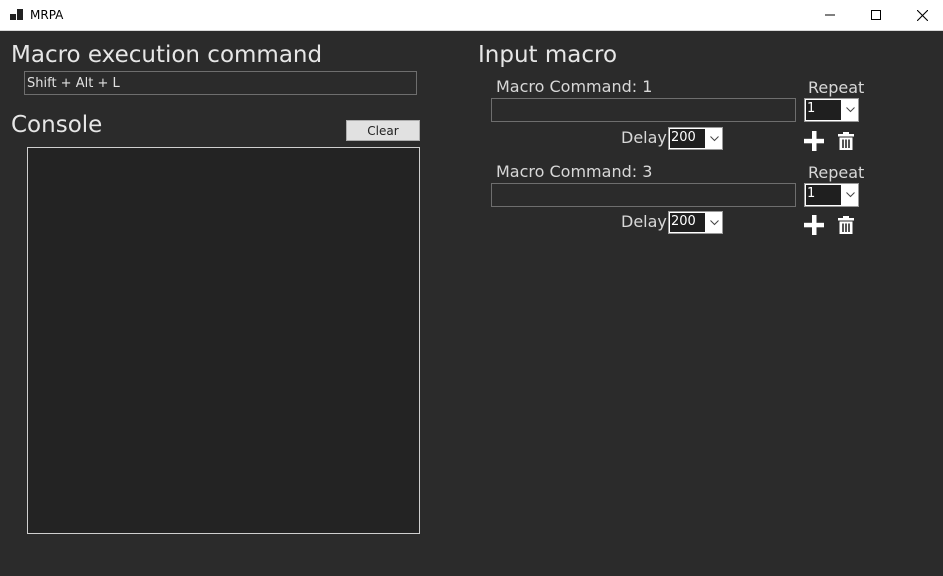  I want to click on macro-command-label: Macro Command: 3, so click(574, 171).